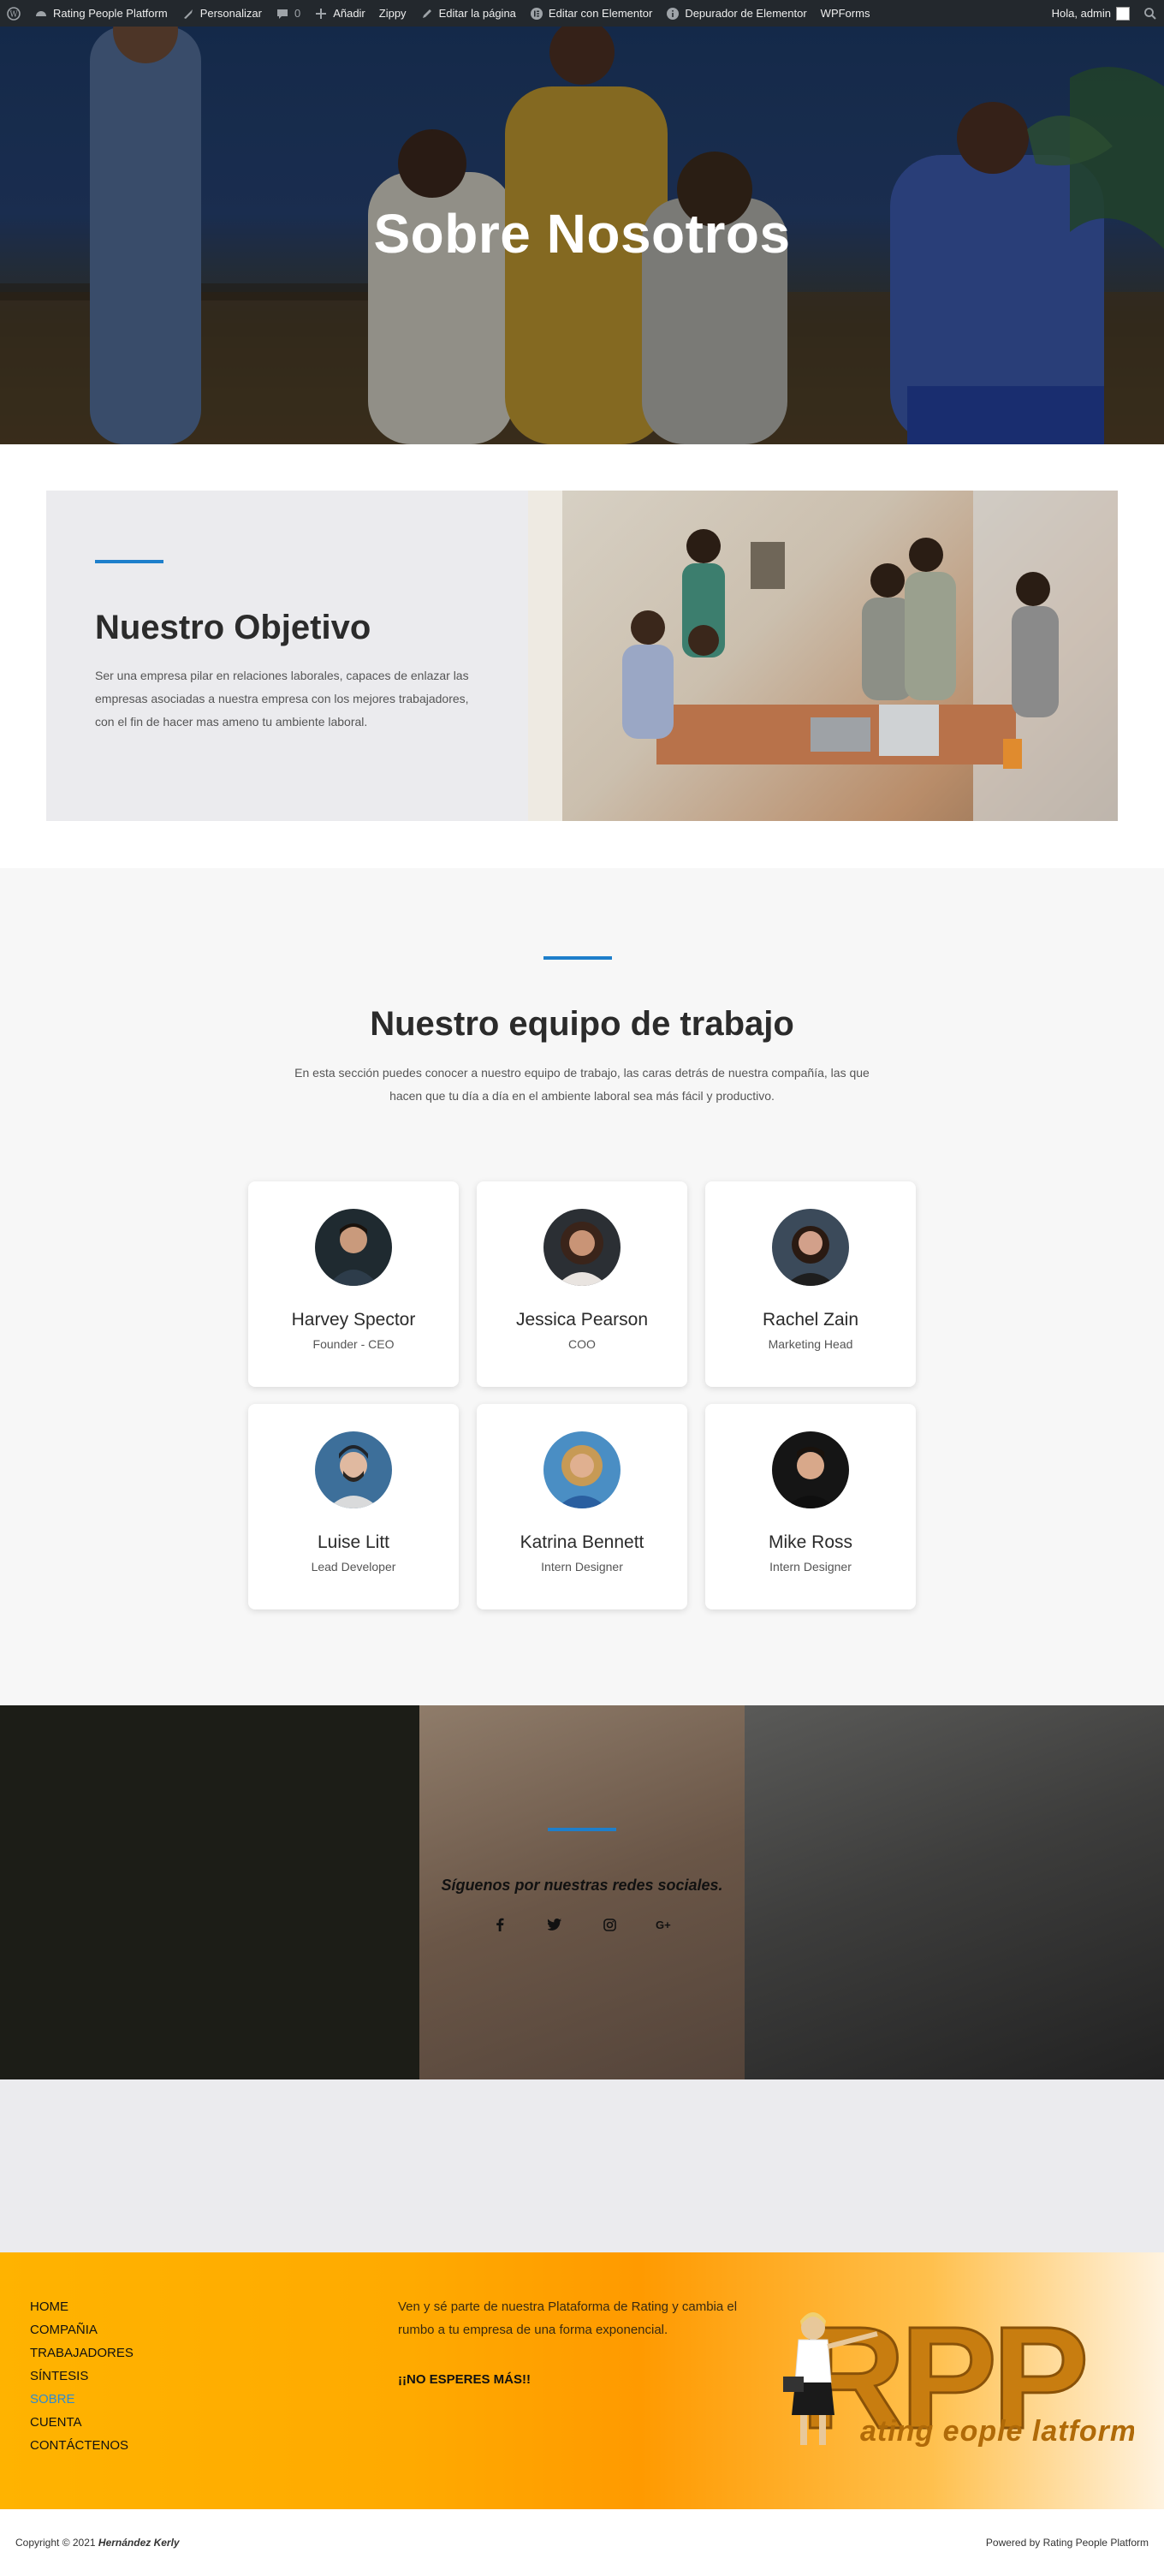  Describe the element at coordinates (55, 2543) in the screenshot. I see `copyright-prefix: Copyright © 2021` at that location.